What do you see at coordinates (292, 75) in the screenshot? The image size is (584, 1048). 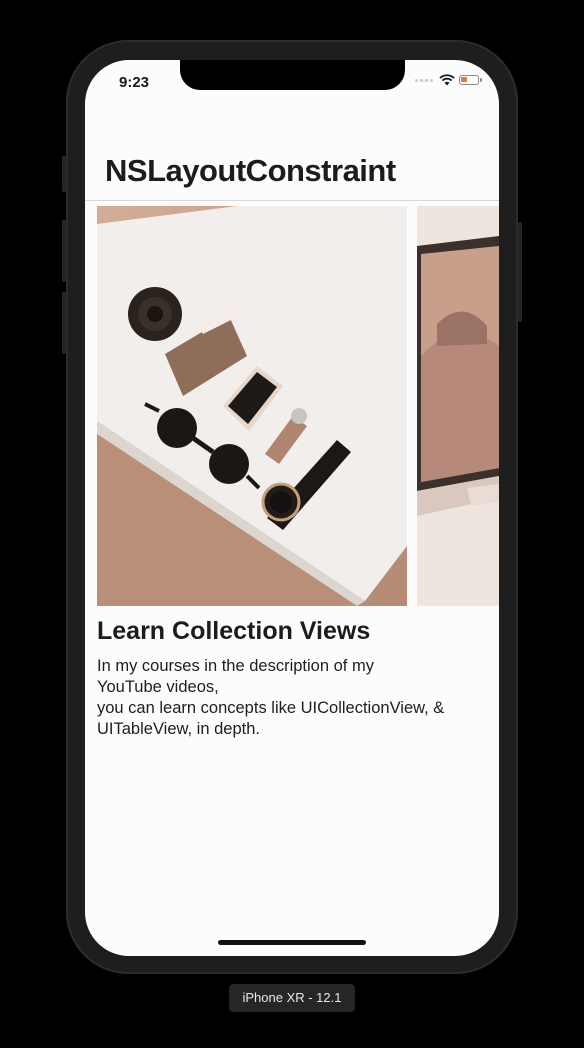 I see `notch` at bounding box center [292, 75].